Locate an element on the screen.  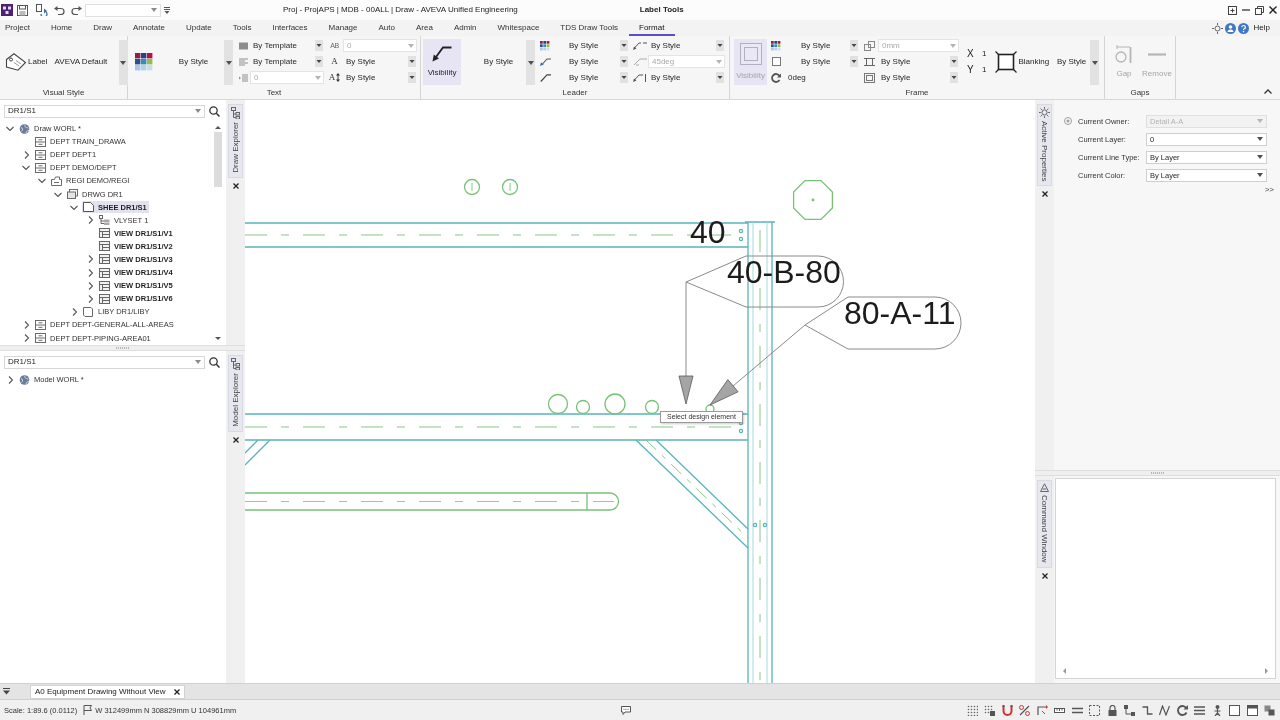
customize-icon is located at coordinates (167, 10).